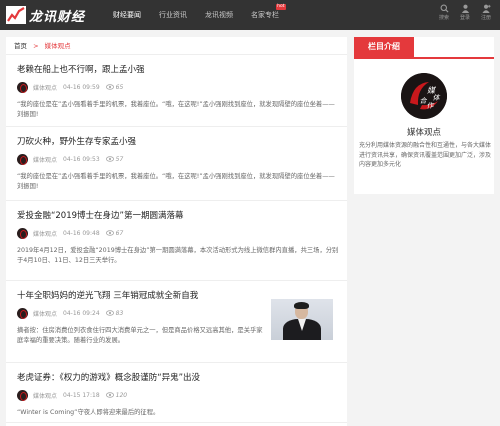 Image resolution: width=500 pixels, height=426 pixels. I want to click on top-header: 龙讯财经 财经要闻 行业资讯 龙讯视频 名家专栏 hot 搜索 登录 注册, so click(250, 15).